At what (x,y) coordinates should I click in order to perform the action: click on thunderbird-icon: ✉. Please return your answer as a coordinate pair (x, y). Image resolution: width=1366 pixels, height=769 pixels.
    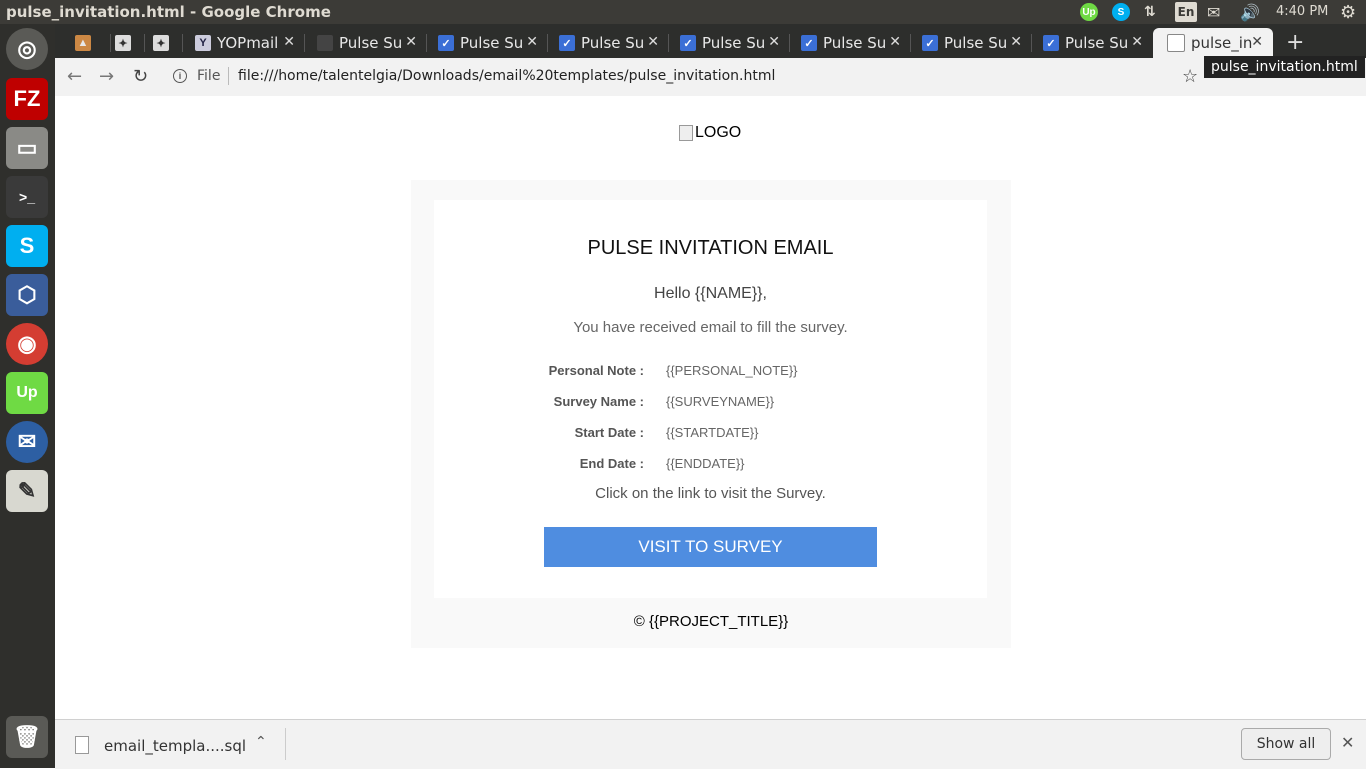
    Looking at the image, I should click on (27, 442).